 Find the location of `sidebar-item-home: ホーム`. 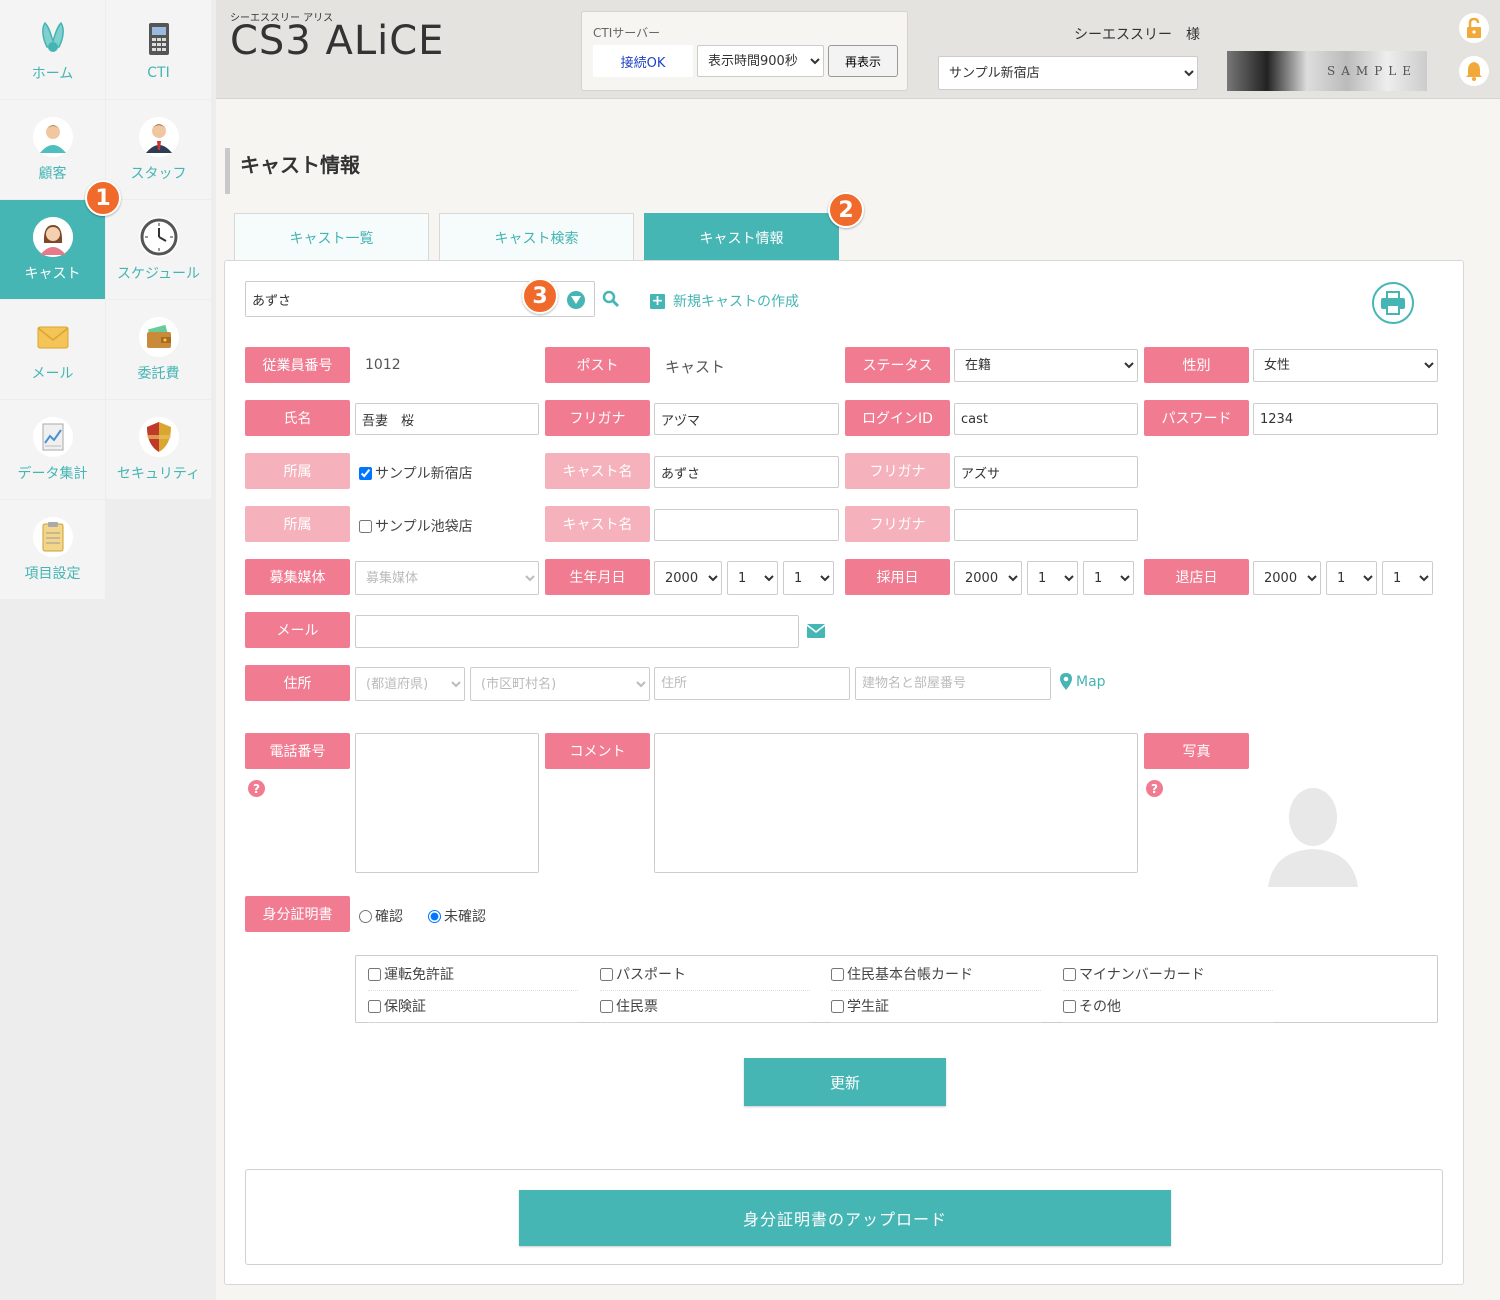

sidebar-item-home: ホーム is located at coordinates (52, 49).